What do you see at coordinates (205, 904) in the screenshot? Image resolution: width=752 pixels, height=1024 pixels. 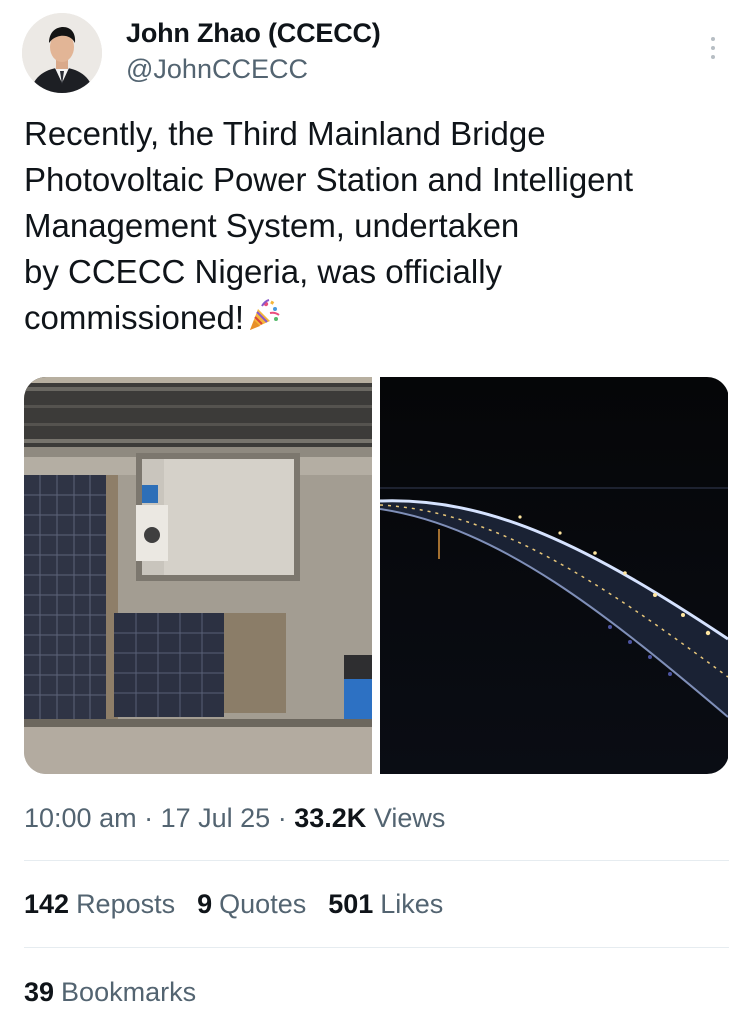 I see `quotes-count: 9` at bounding box center [205, 904].